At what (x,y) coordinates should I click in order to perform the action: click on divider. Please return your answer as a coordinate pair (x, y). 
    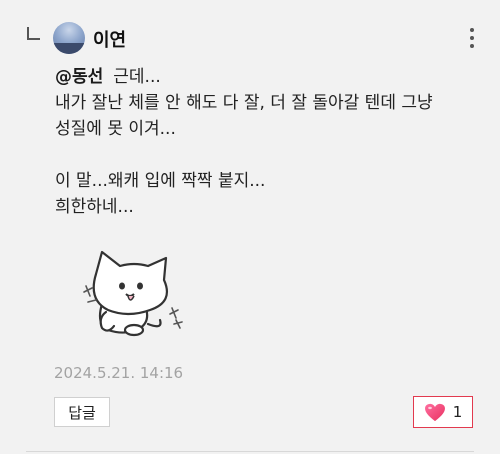
    Looking at the image, I should click on (250, 451).